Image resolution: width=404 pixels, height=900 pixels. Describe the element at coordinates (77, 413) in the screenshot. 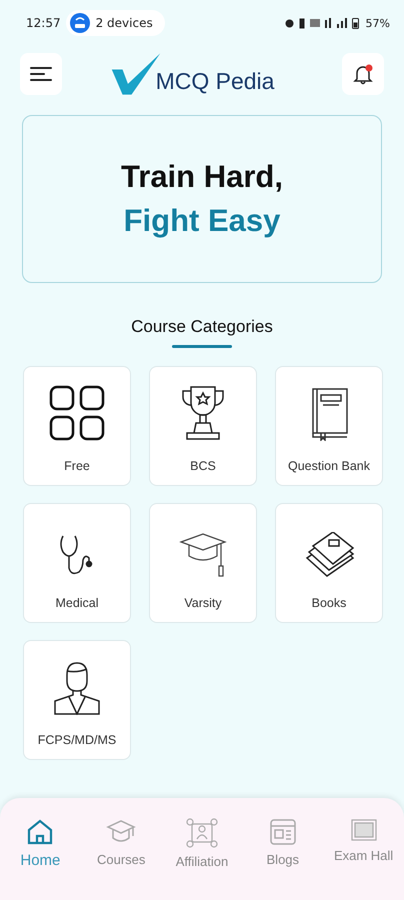

I see `grid-icon` at that location.